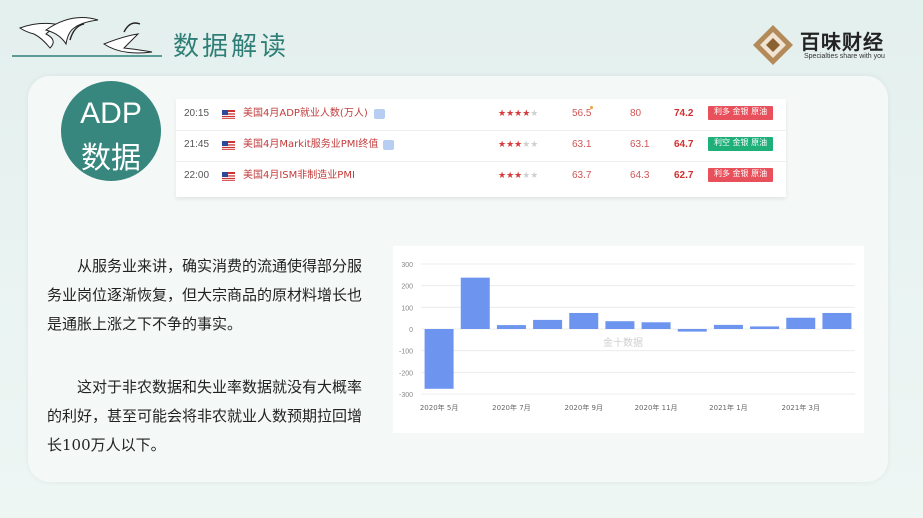  Describe the element at coordinates (406, 352) in the screenshot. I see `y-tick-label: -100` at that location.